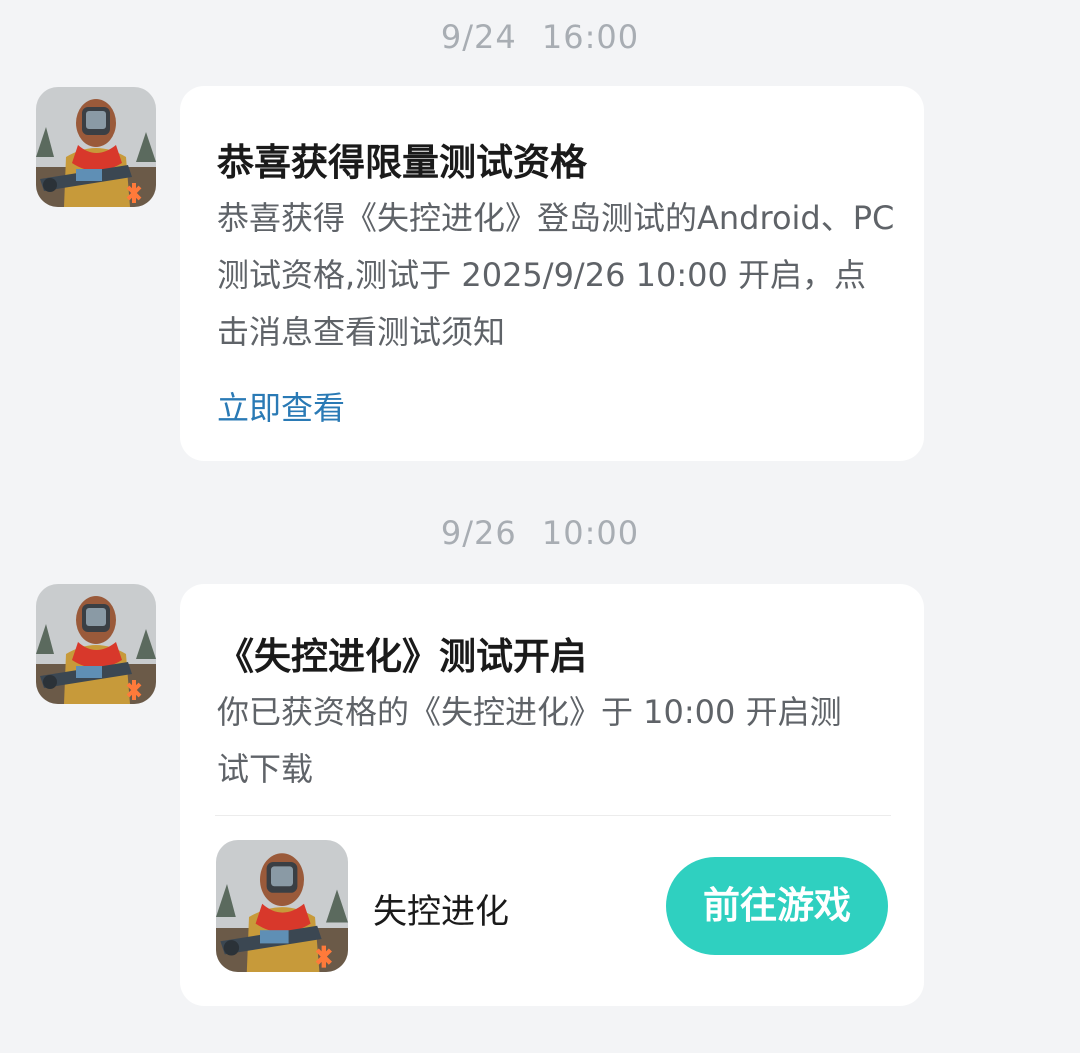 This screenshot has width=1080, height=1053. What do you see at coordinates (777, 906) in the screenshot?
I see `go-to-game-button: 前往游戏` at bounding box center [777, 906].